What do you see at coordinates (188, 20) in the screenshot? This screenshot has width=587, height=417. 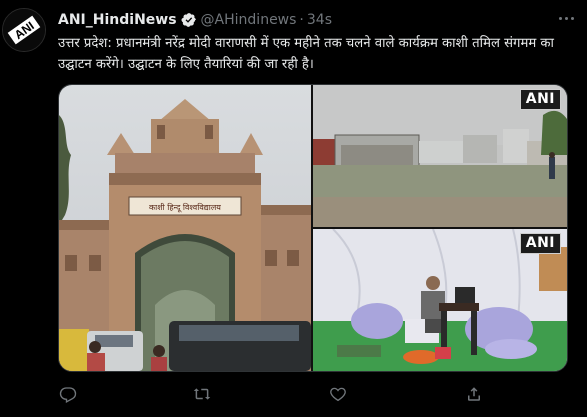 I see `verified-badge-icon` at bounding box center [188, 20].